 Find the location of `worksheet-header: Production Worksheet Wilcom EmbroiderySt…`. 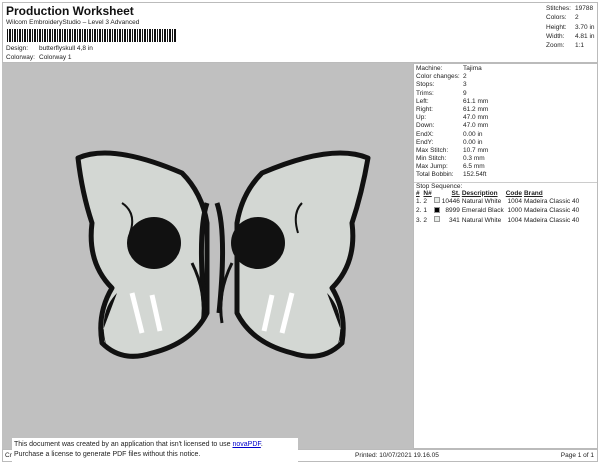

worksheet-header: Production Worksheet Wilcom EmbroiderySt… is located at coordinates (300, 32).